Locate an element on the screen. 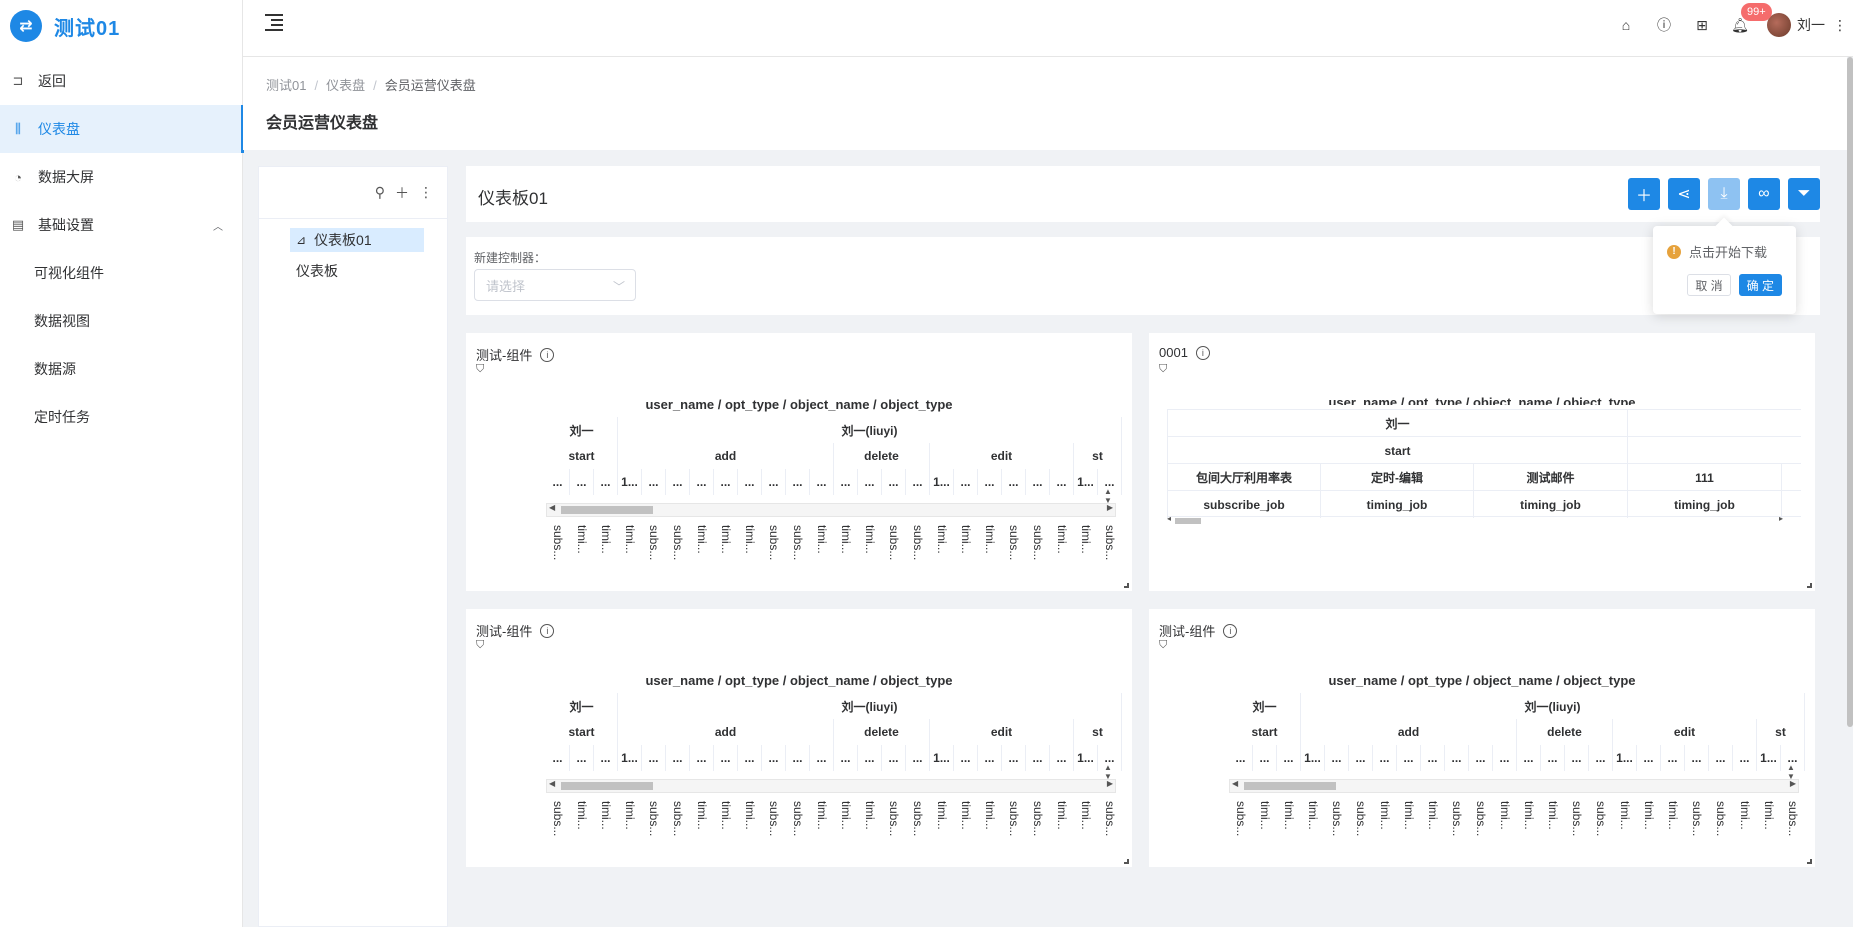 This screenshot has width=1853, height=927. search-icon: ⚲ is located at coordinates (380, 192).